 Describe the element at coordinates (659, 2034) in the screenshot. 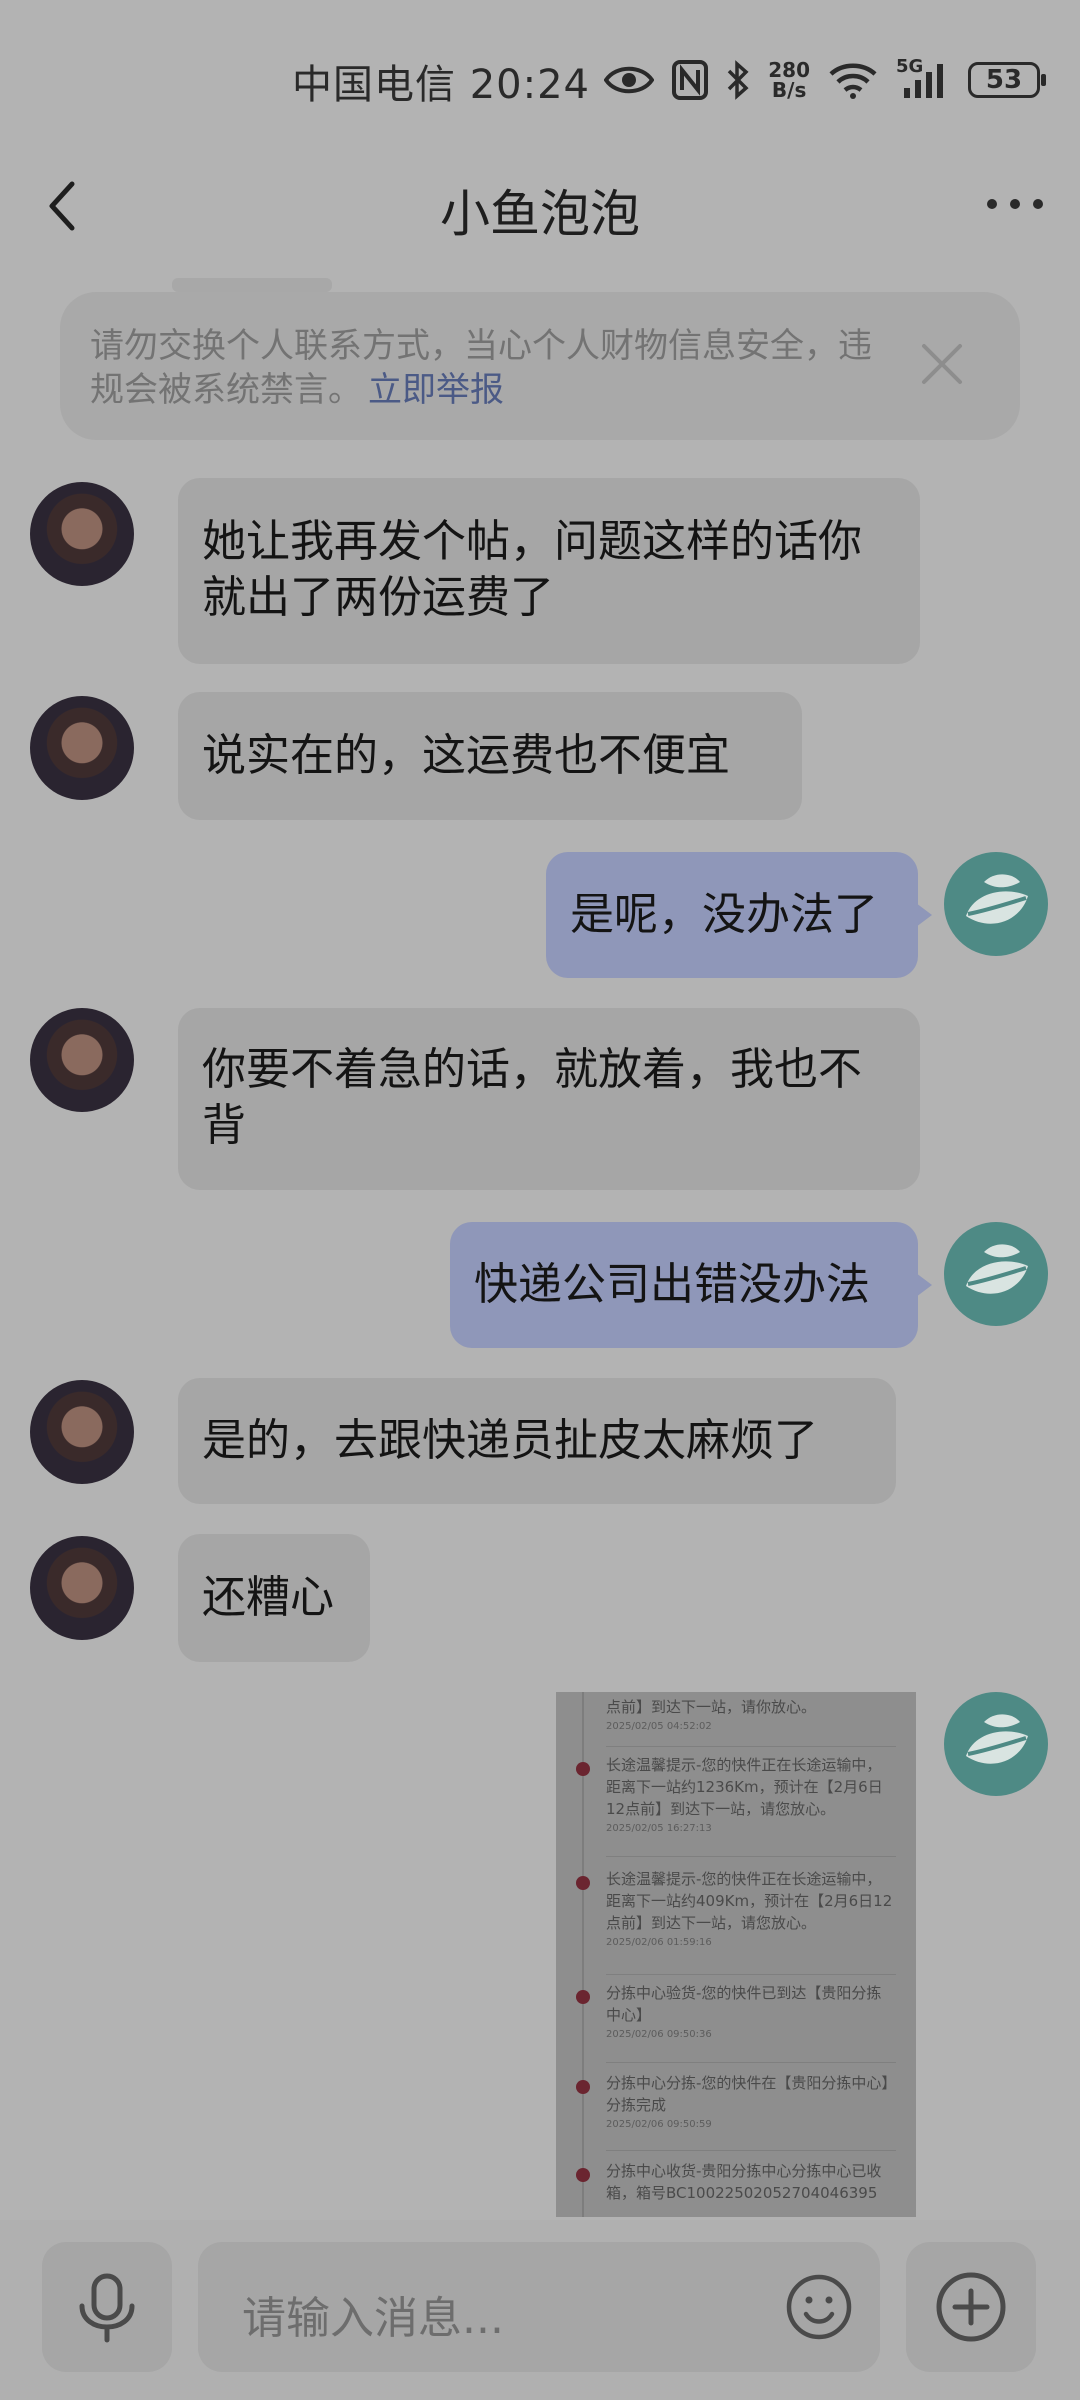

I see `tracking-entry-time: 2025/02/06 09:50:36` at that location.